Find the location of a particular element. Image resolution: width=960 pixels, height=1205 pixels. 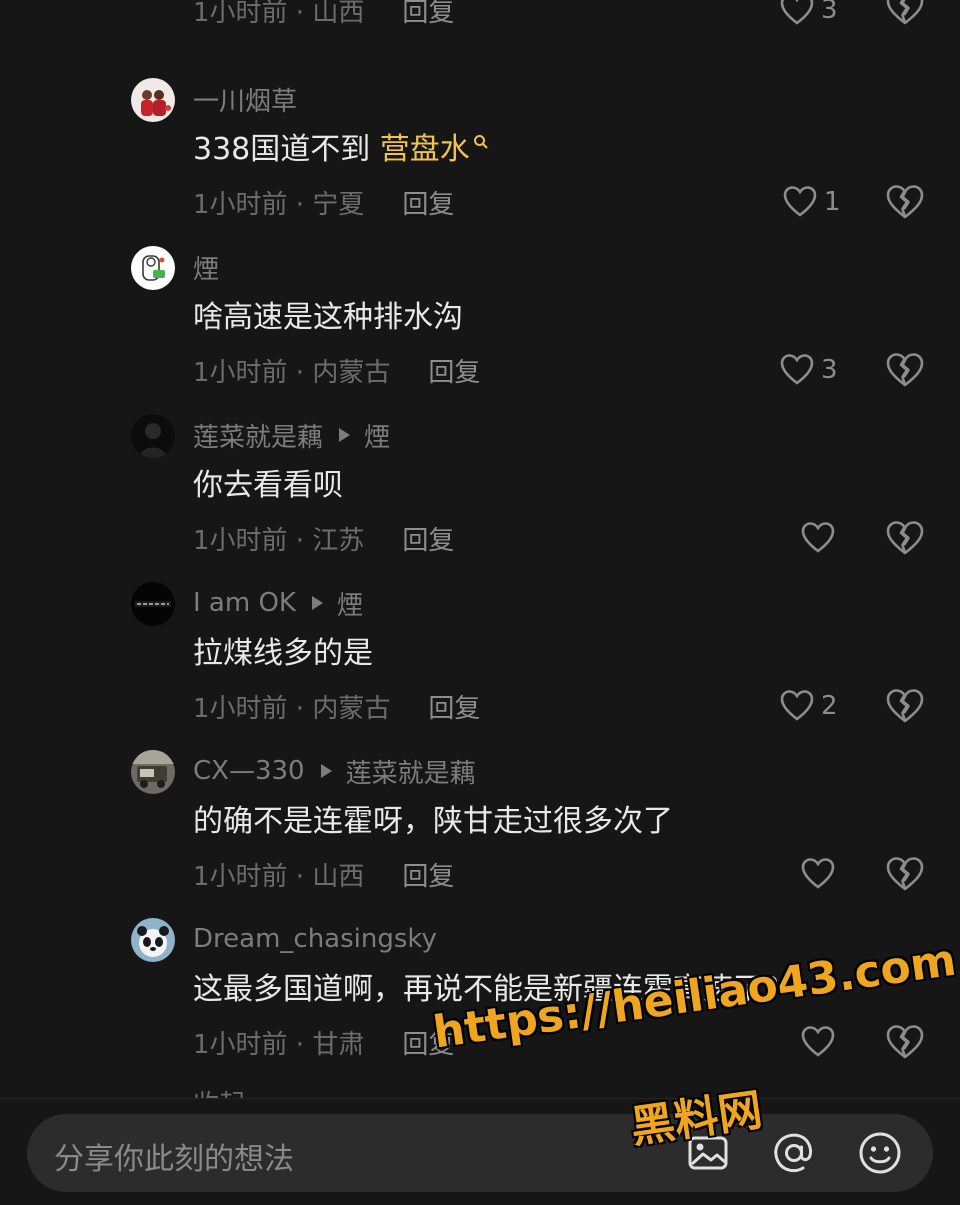

like-button: 1 is located at coordinates (811, 202).